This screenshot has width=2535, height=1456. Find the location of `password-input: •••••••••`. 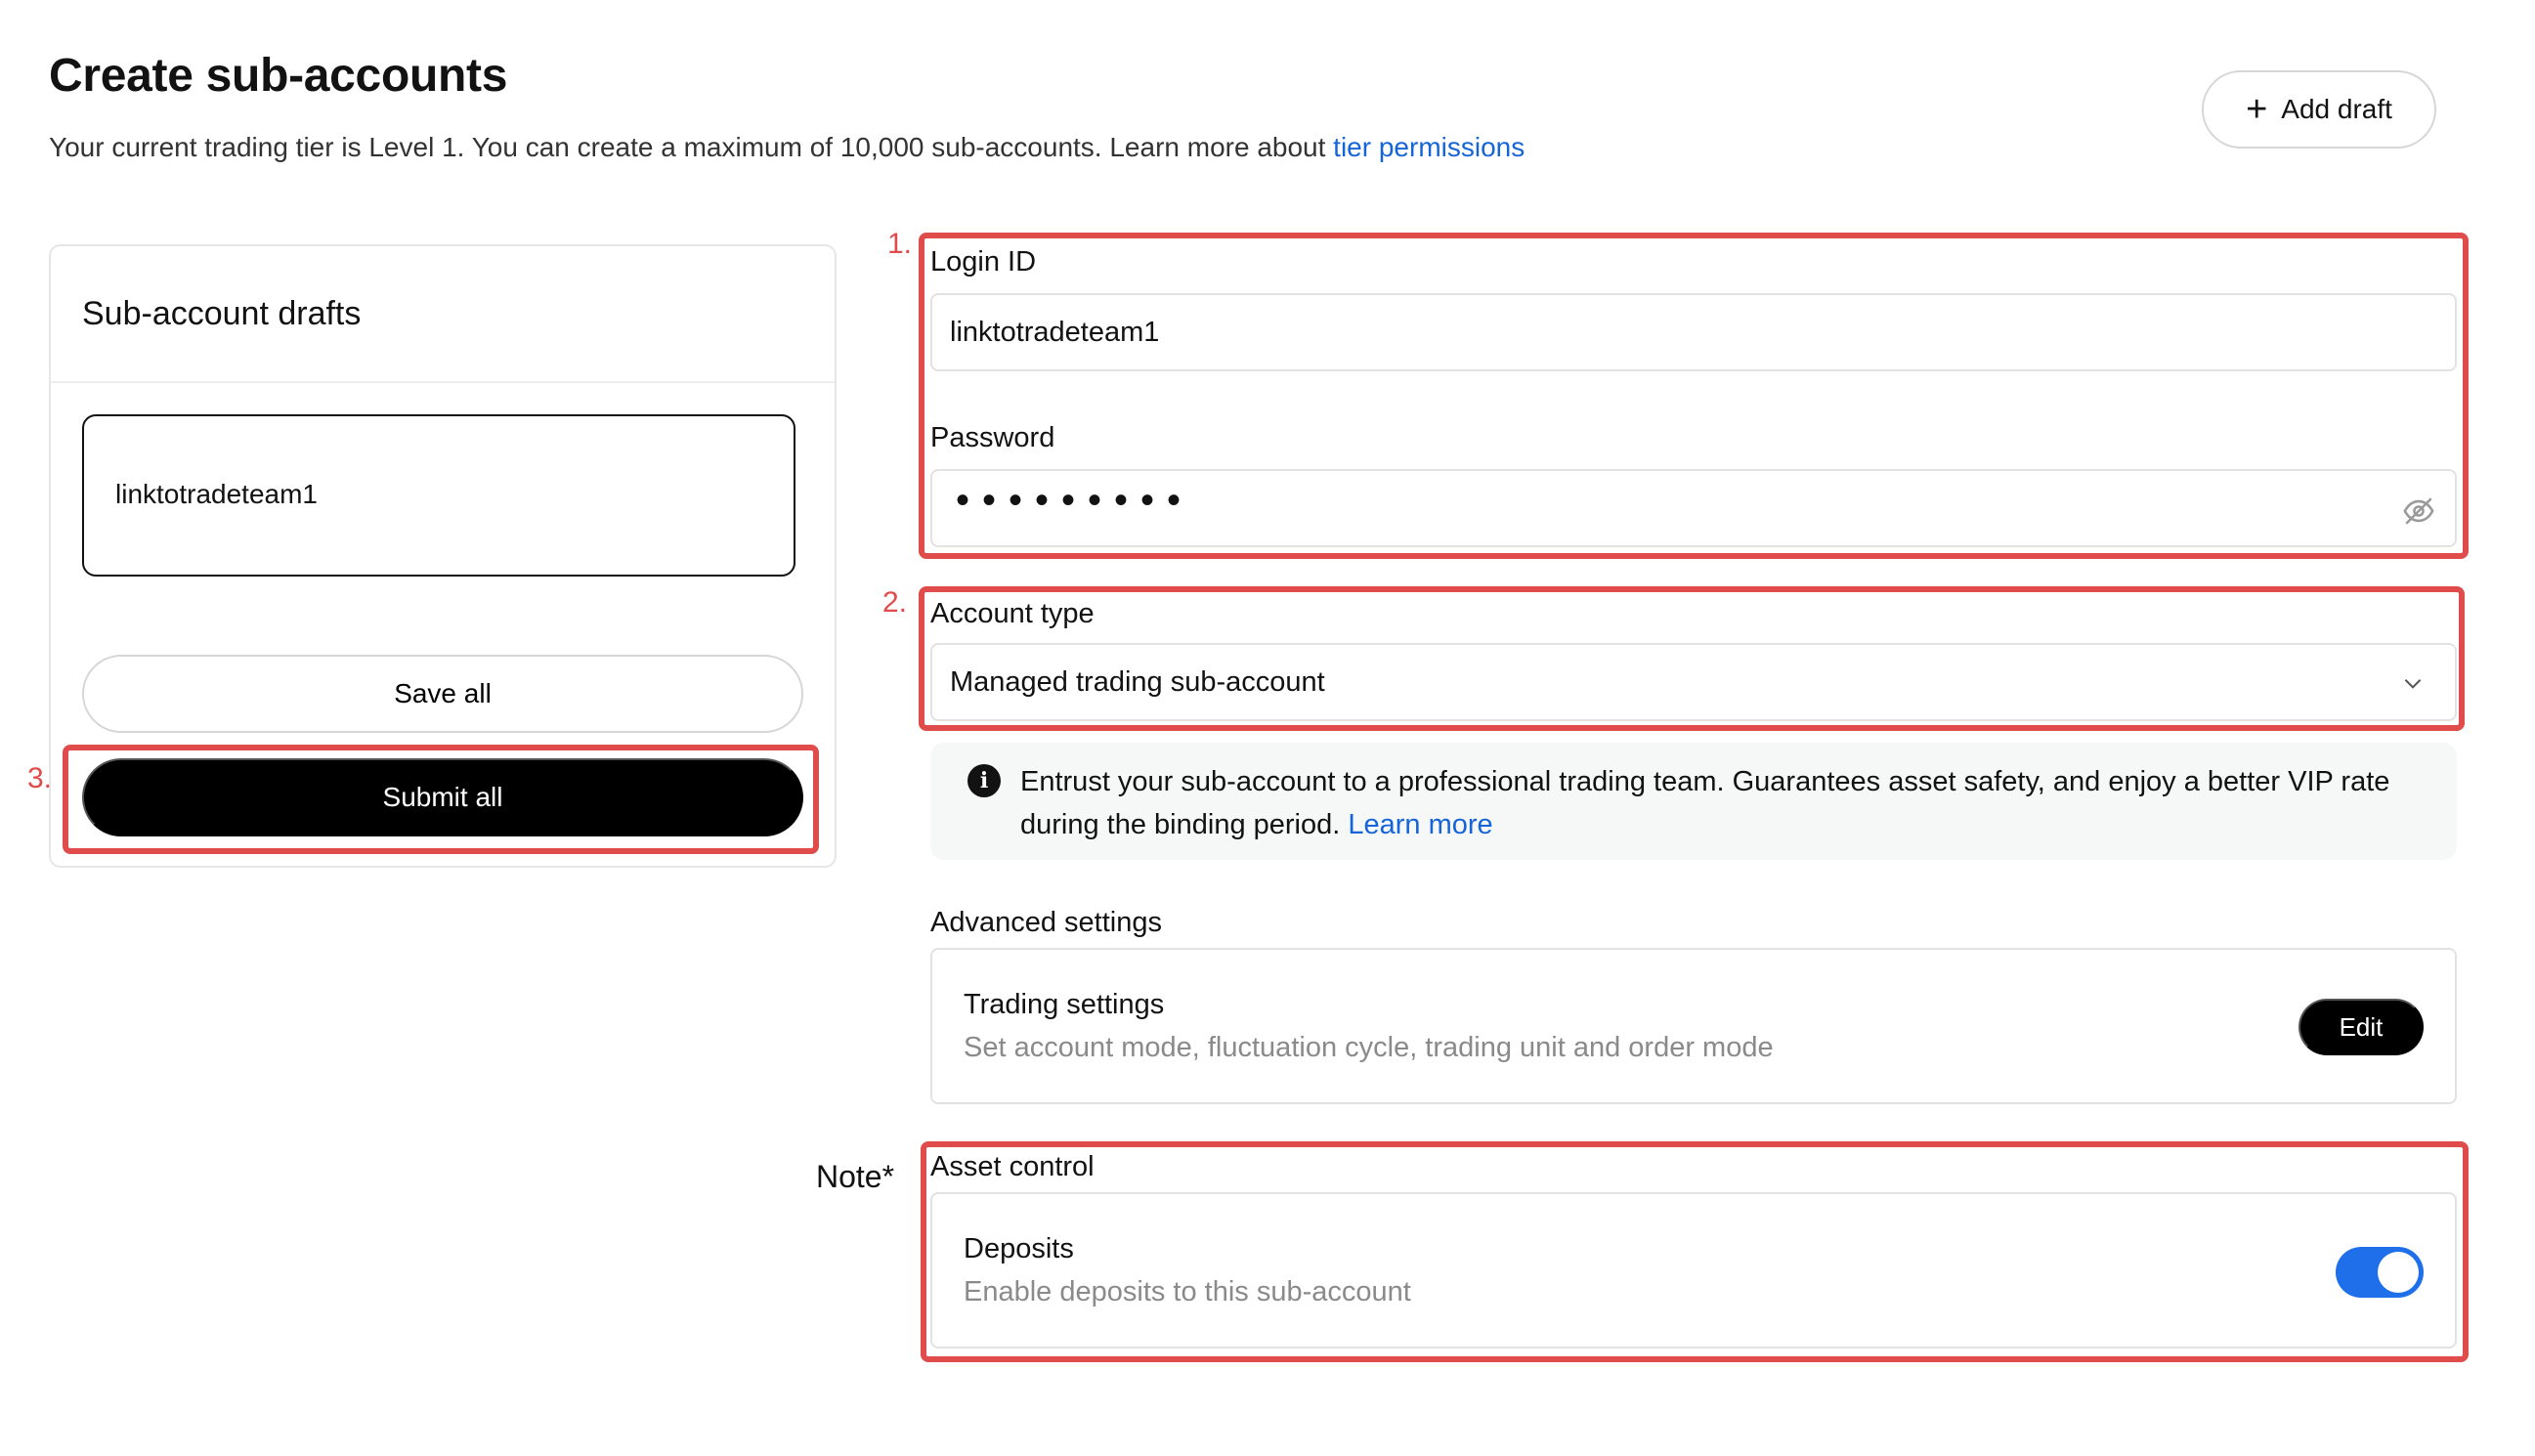

password-input: ••••••••• is located at coordinates (1693, 508).